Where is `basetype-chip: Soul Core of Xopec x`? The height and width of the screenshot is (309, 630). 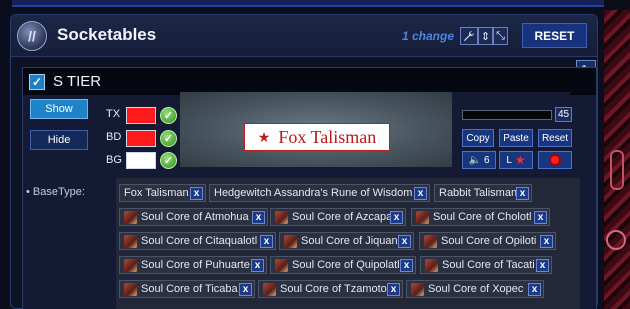 basetype-chip: Soul Core of Xopec x is located at coordinates (475, 289).